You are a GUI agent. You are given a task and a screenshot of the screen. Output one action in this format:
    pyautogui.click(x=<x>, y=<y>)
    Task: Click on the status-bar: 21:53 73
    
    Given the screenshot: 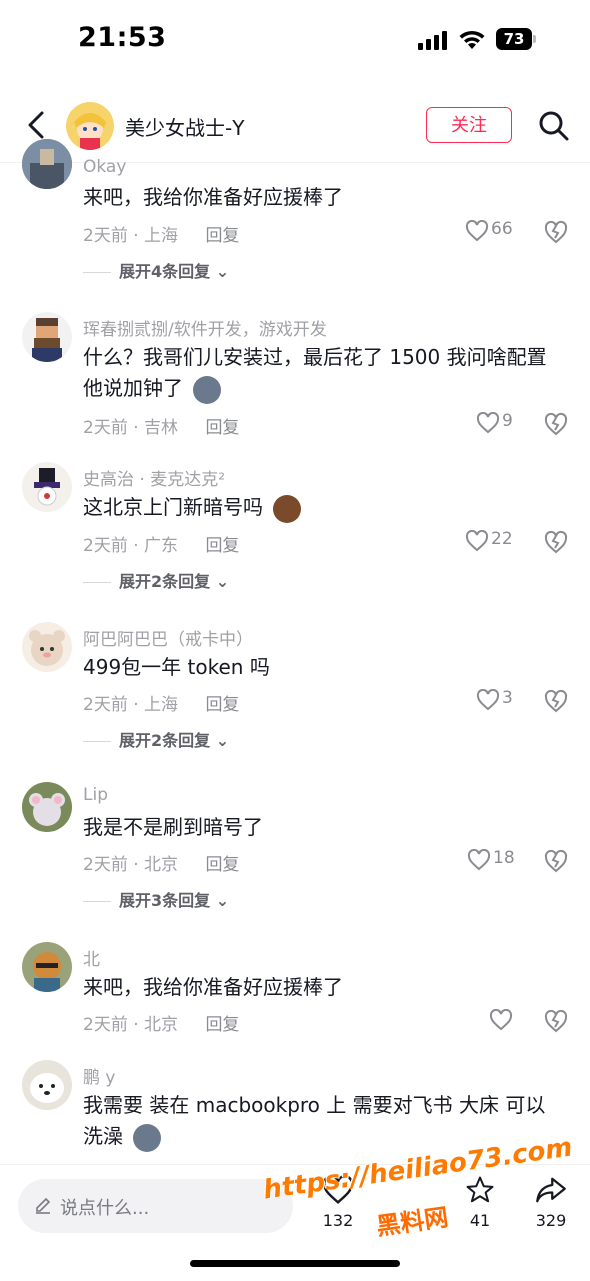 What is the action you would take?
    pyautogui.click(x=295, y=40)
    